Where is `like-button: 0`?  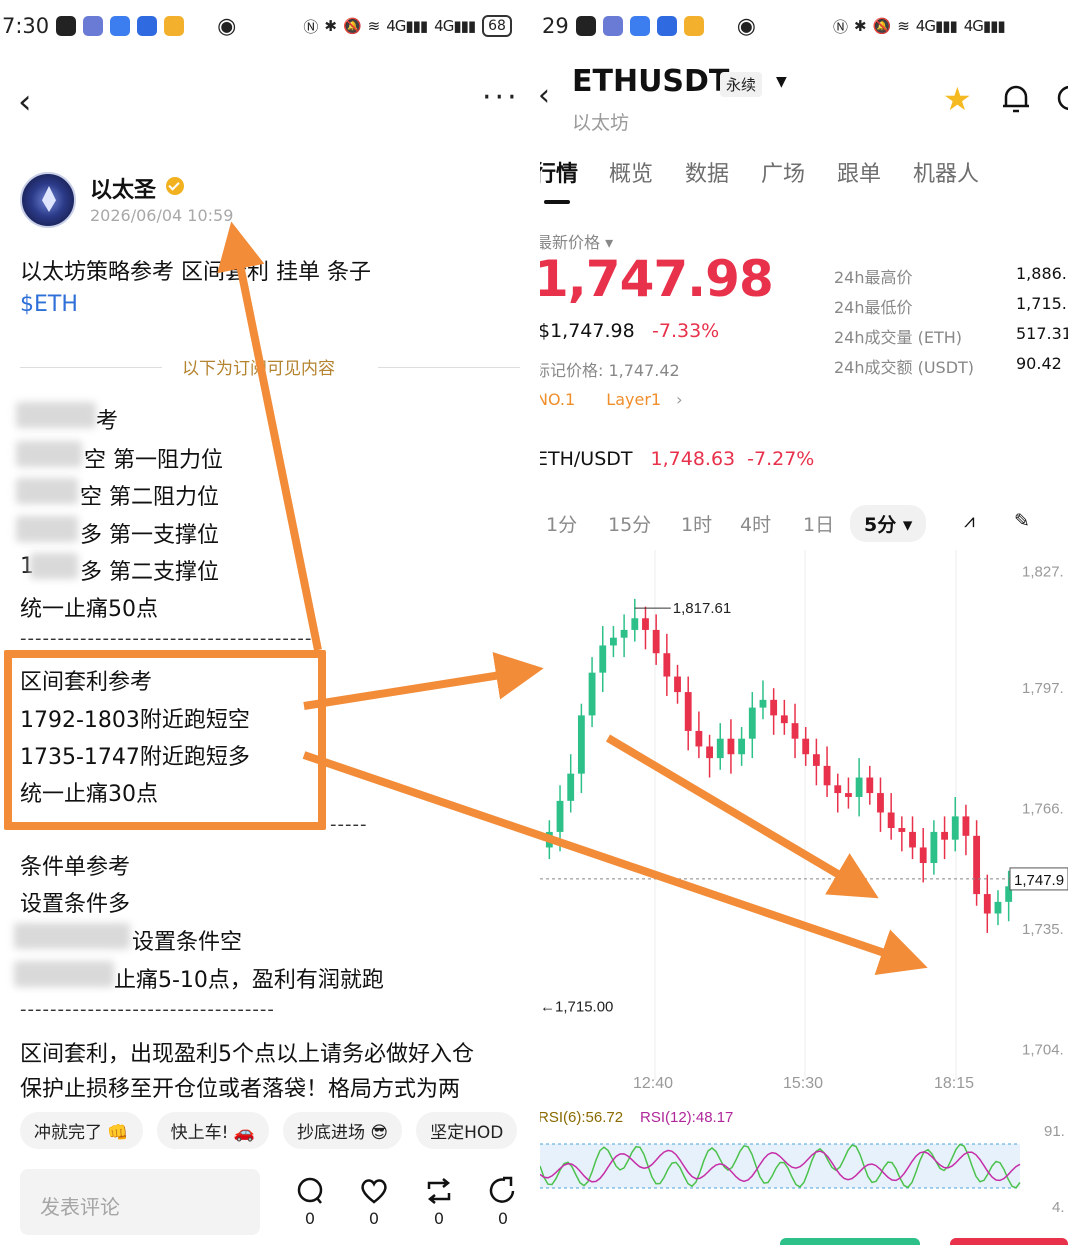 like-button: 0 is located at coordinates (374, 1201).